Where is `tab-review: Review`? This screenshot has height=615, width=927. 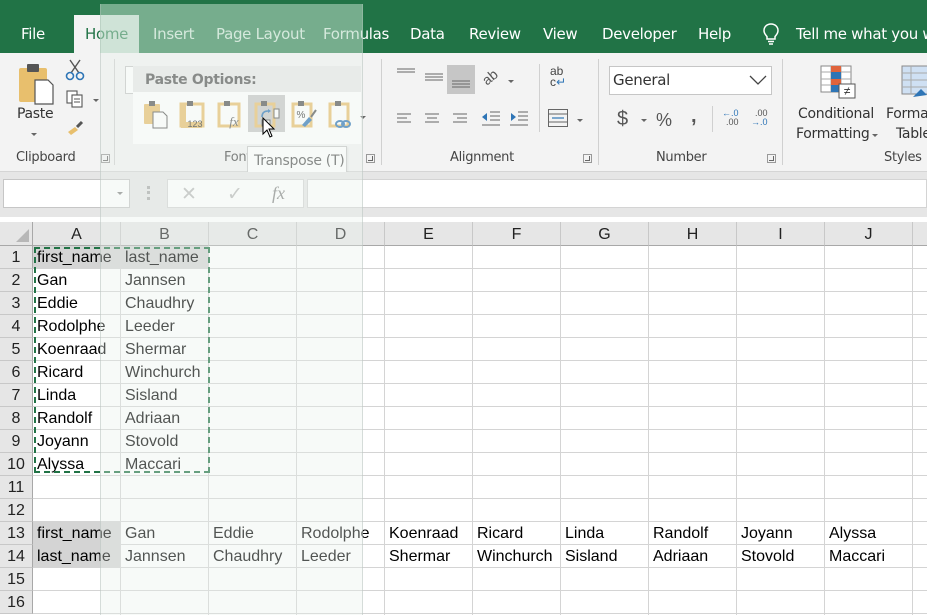
tab-review: Review is located at coordinates (495, 34).